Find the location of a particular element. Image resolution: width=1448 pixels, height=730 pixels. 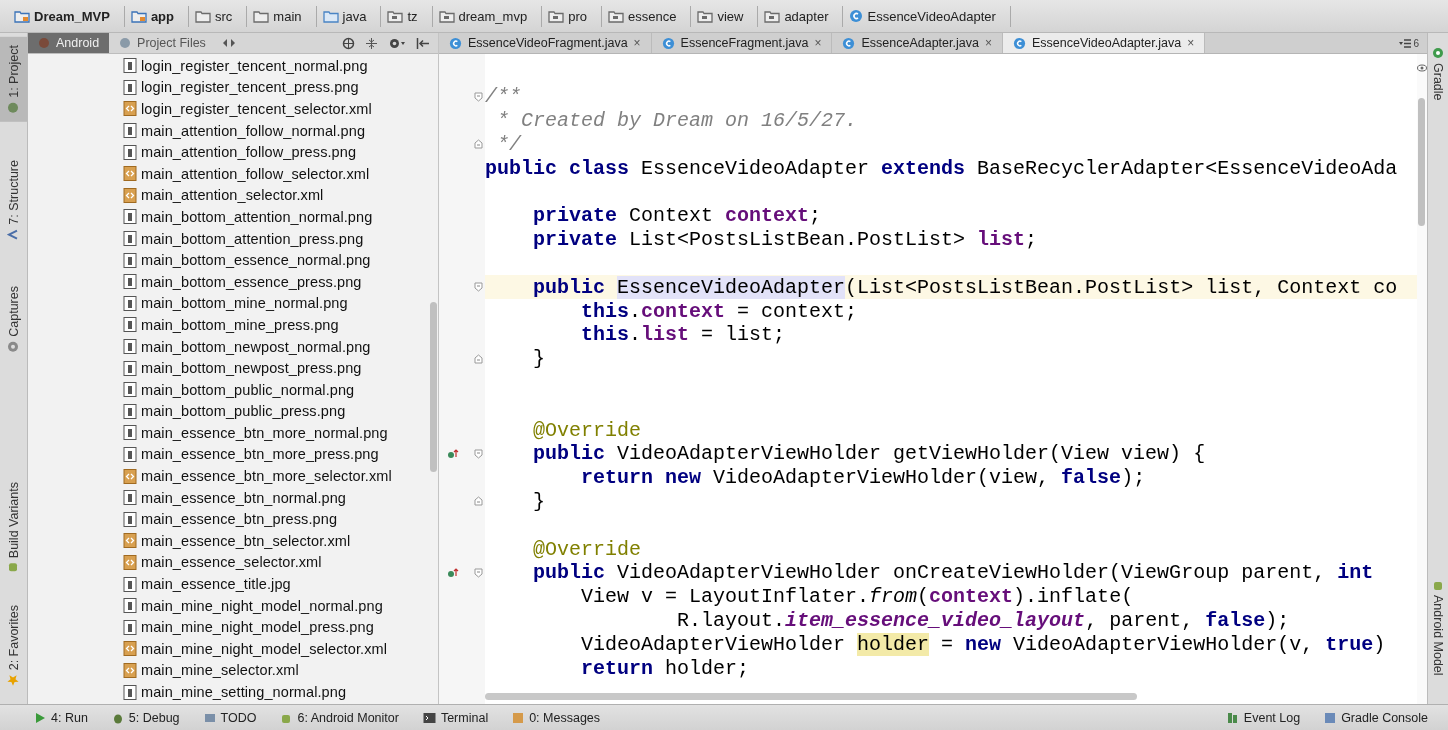

settings-icon is located at coordinates (397, 43).